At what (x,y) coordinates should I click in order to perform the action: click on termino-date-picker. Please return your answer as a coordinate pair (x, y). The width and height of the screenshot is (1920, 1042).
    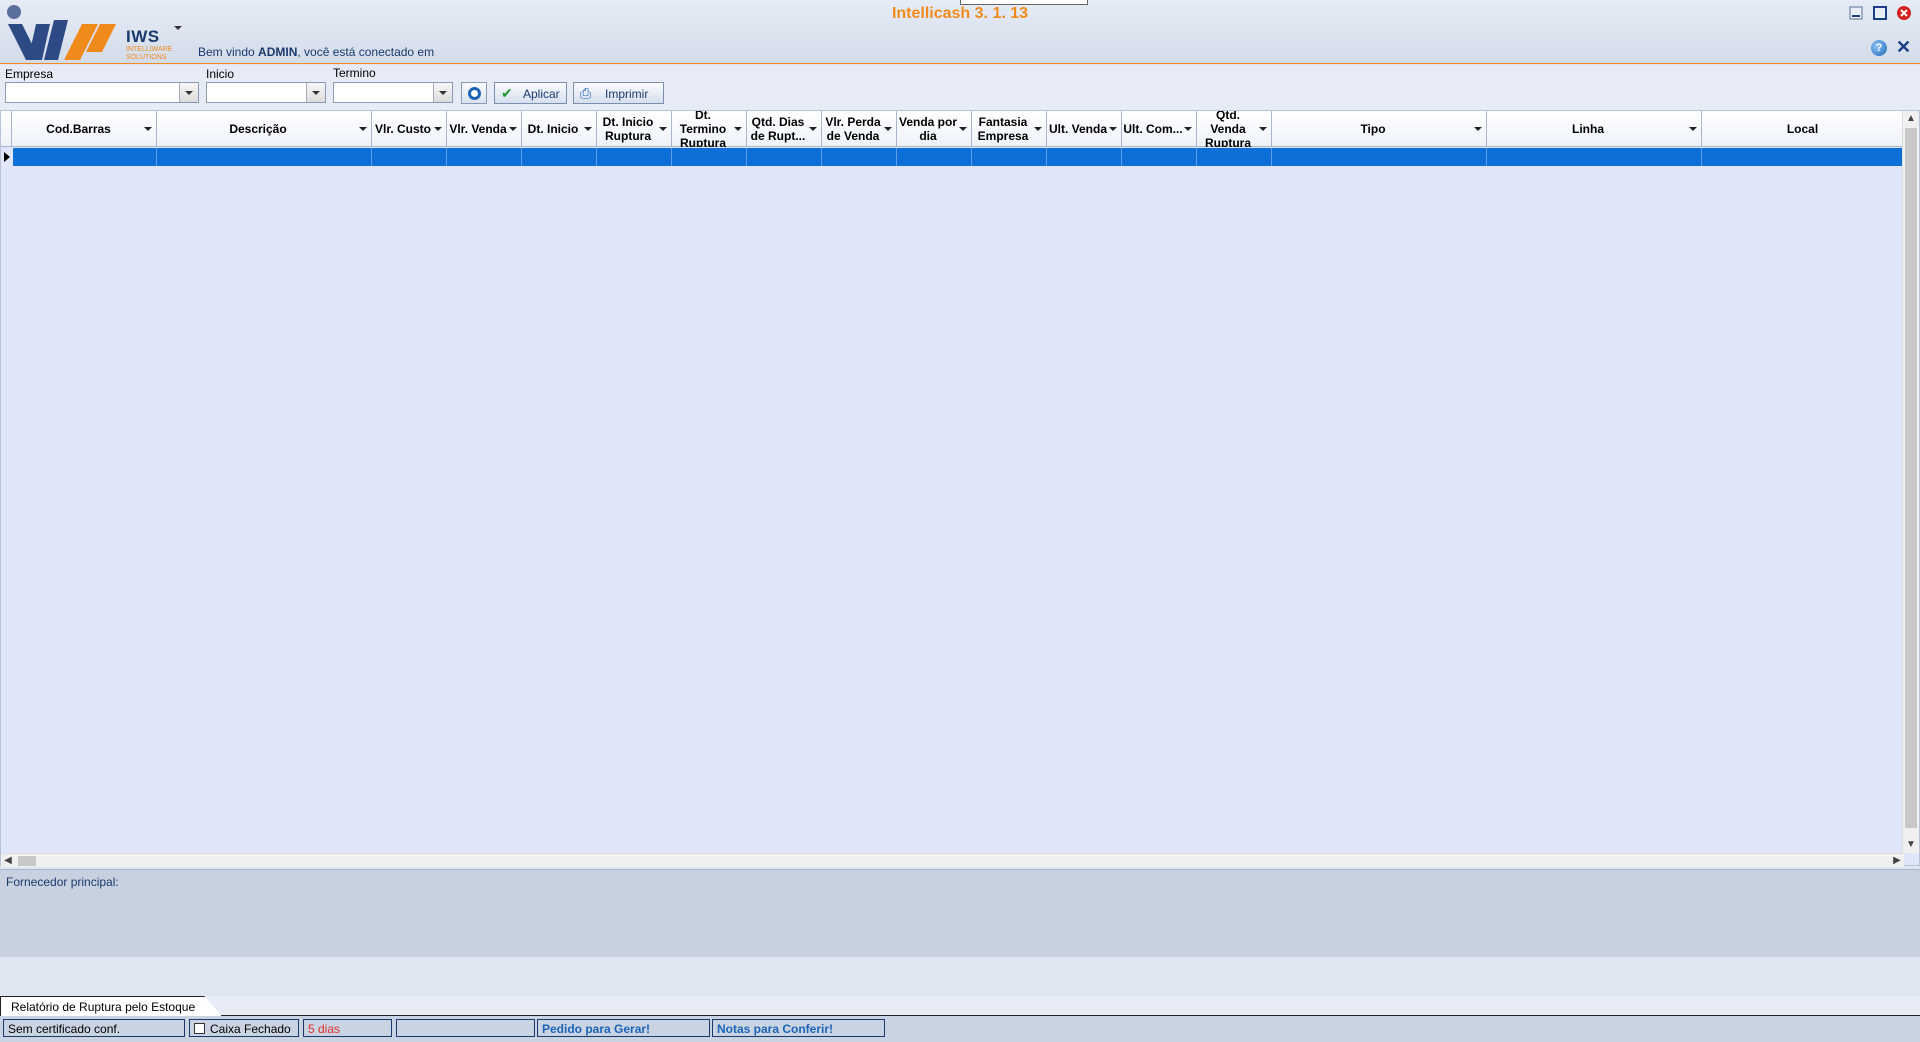
    Looking at the image, I should click on (393, 92).